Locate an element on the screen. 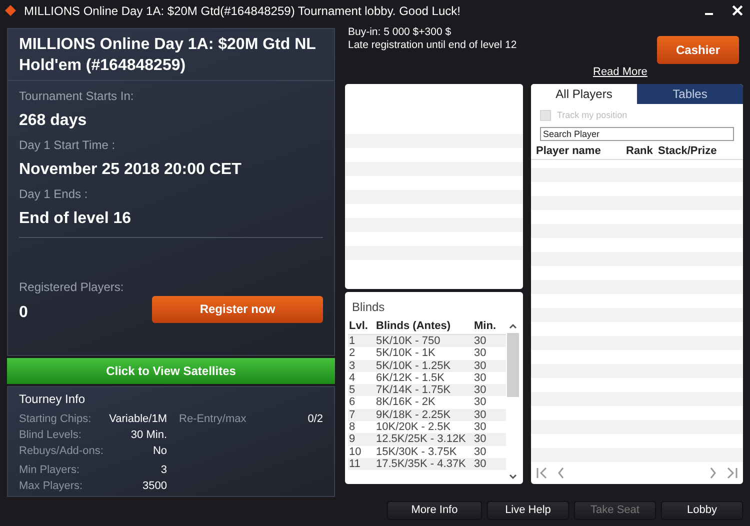  info-label: Blind Levels: is located at coordinates (50, 435).